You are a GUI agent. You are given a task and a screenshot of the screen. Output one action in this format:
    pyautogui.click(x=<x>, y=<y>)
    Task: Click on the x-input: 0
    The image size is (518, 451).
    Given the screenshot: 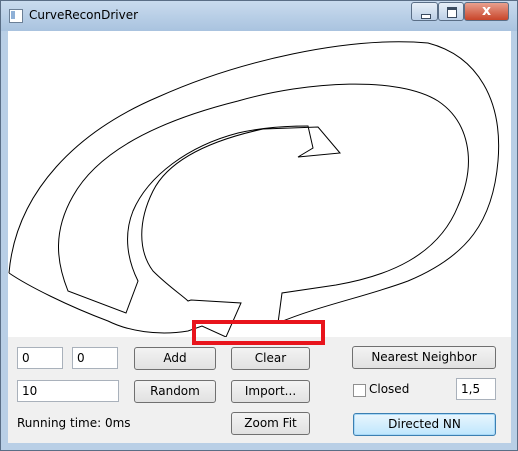 What is the action you would take?
    pyautogui.click(x=40, y=358)
    